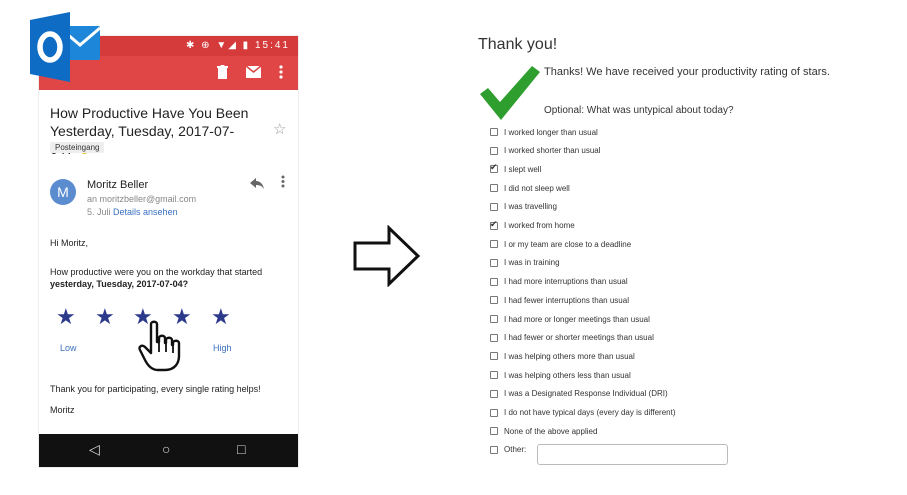 This screenshot has height=495, width=907. Describe the element at coordinates (510, 93) in the screenshot. I see `checkmark-icon` at that location.